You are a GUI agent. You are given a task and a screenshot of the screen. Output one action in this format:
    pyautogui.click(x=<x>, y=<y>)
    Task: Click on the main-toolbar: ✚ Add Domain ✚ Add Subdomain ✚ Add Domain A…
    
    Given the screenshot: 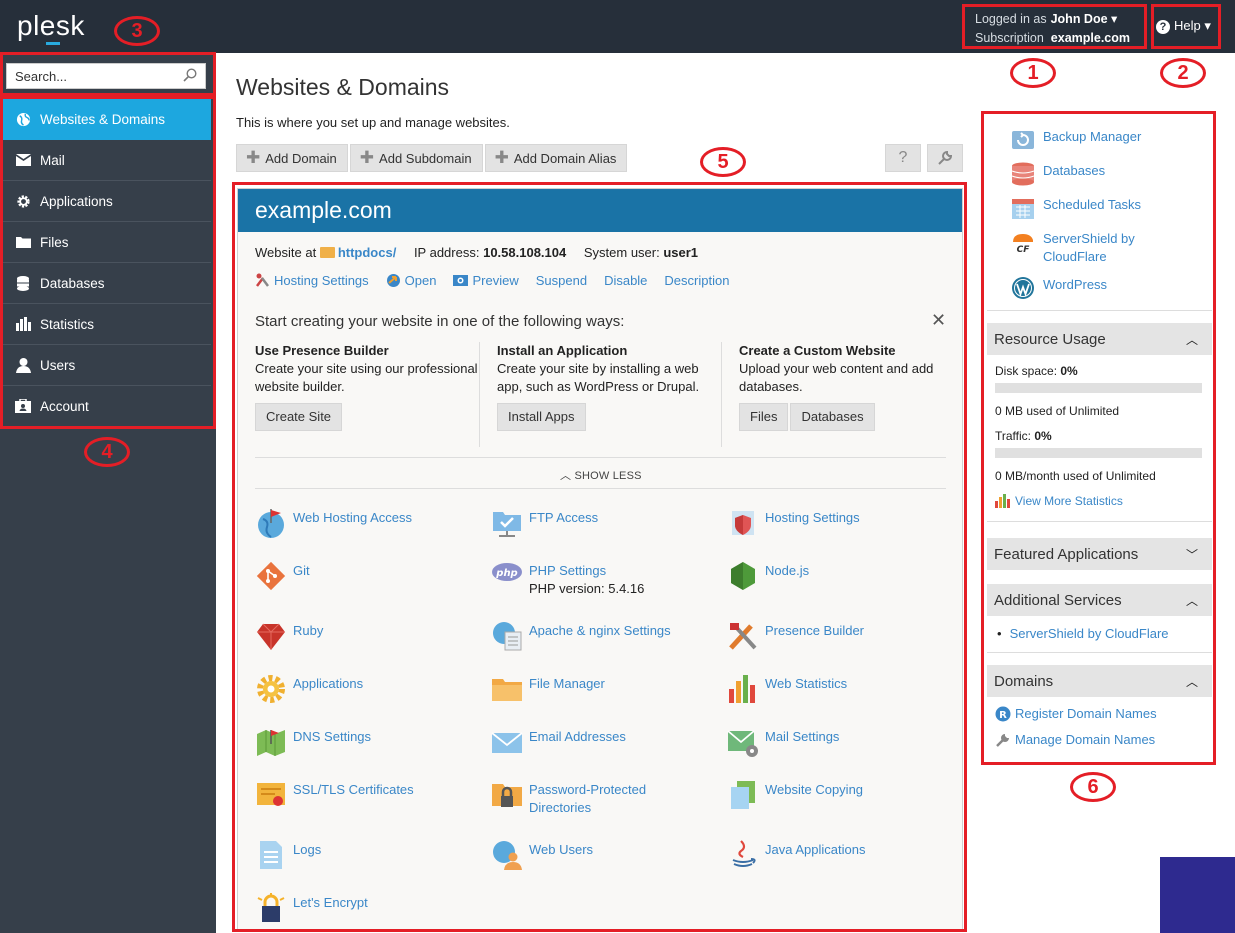 What is the action you would take?
    pyautogui.click(x=432, y=158)
    